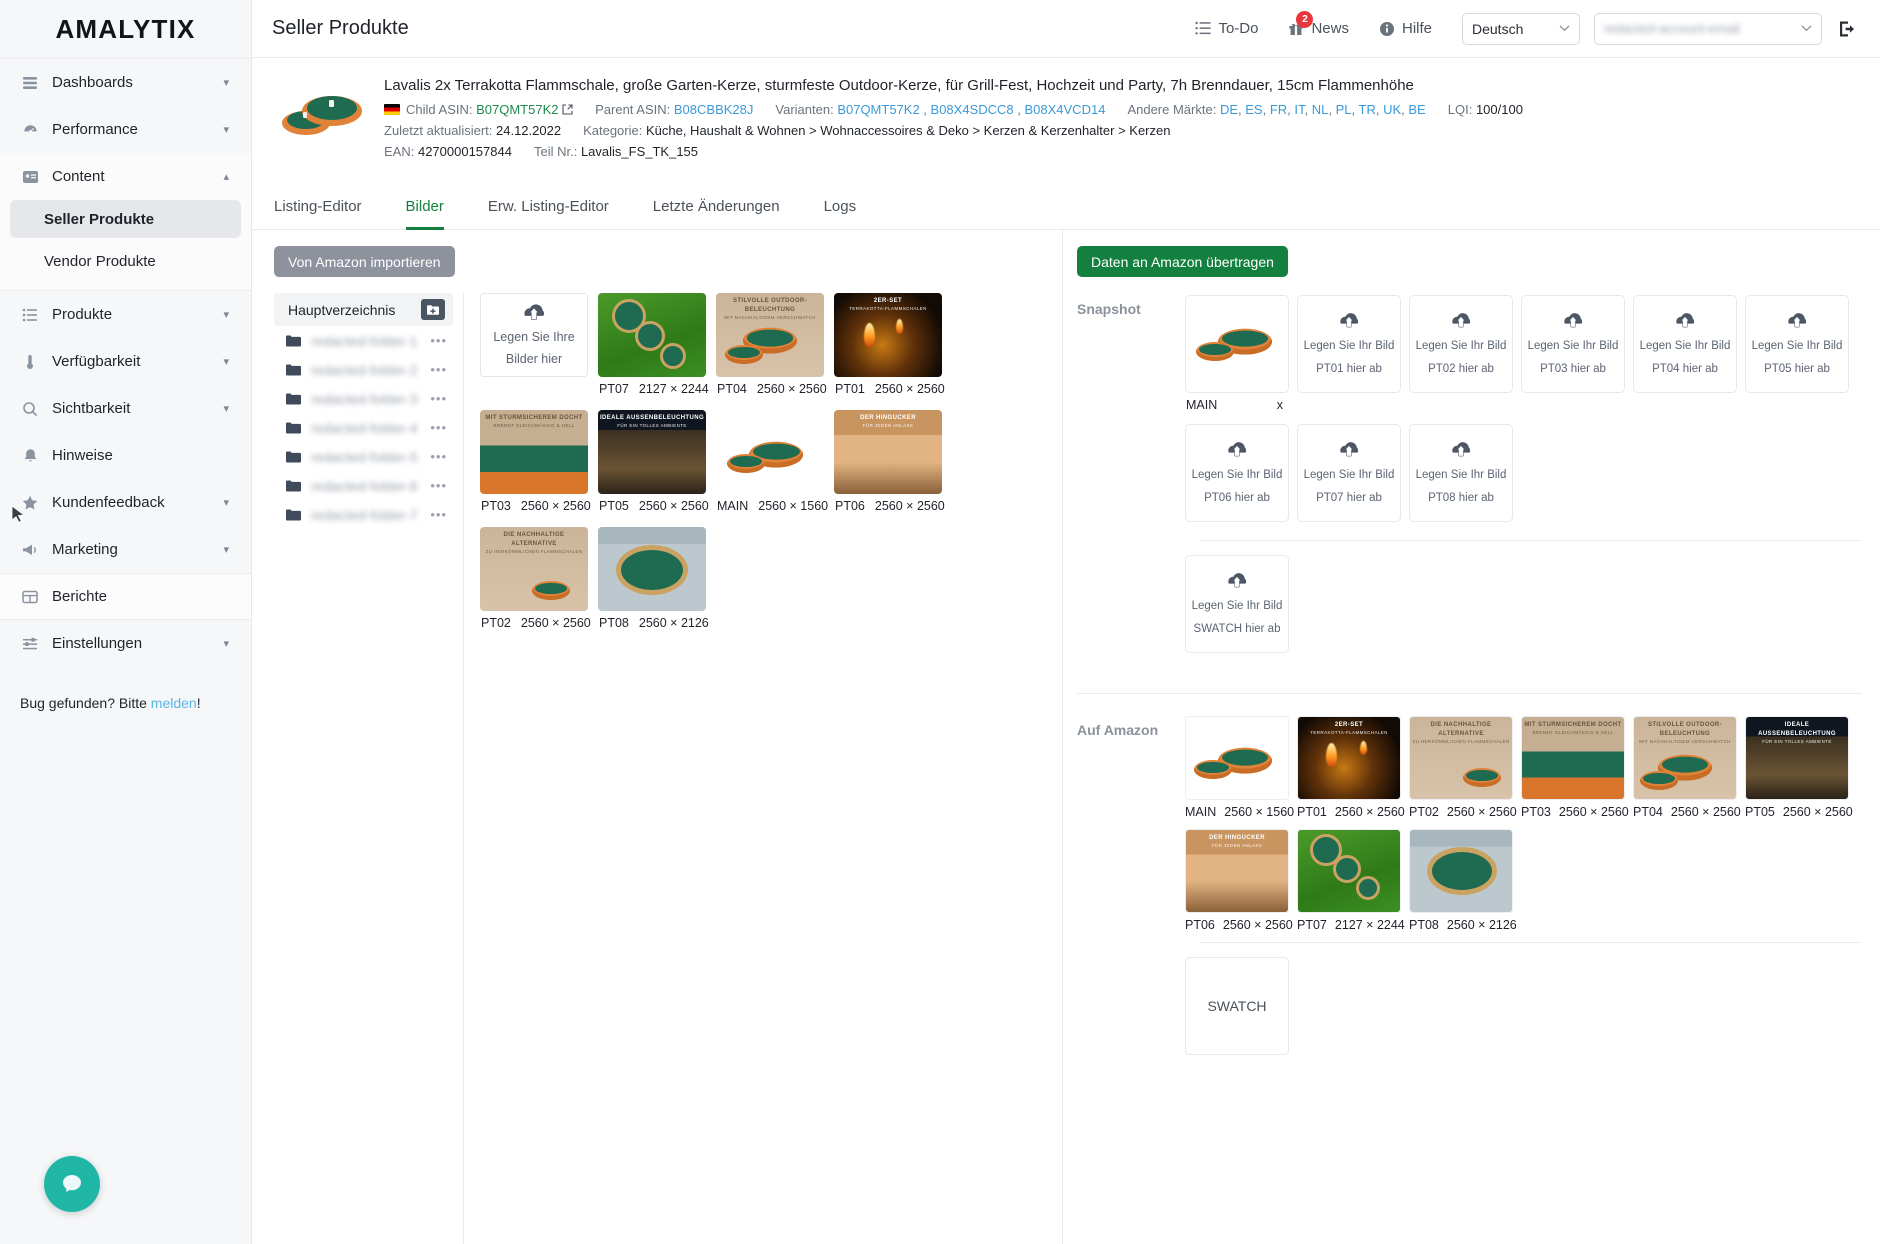  I want to click on snapshot-main-image, so click(1237, 344).